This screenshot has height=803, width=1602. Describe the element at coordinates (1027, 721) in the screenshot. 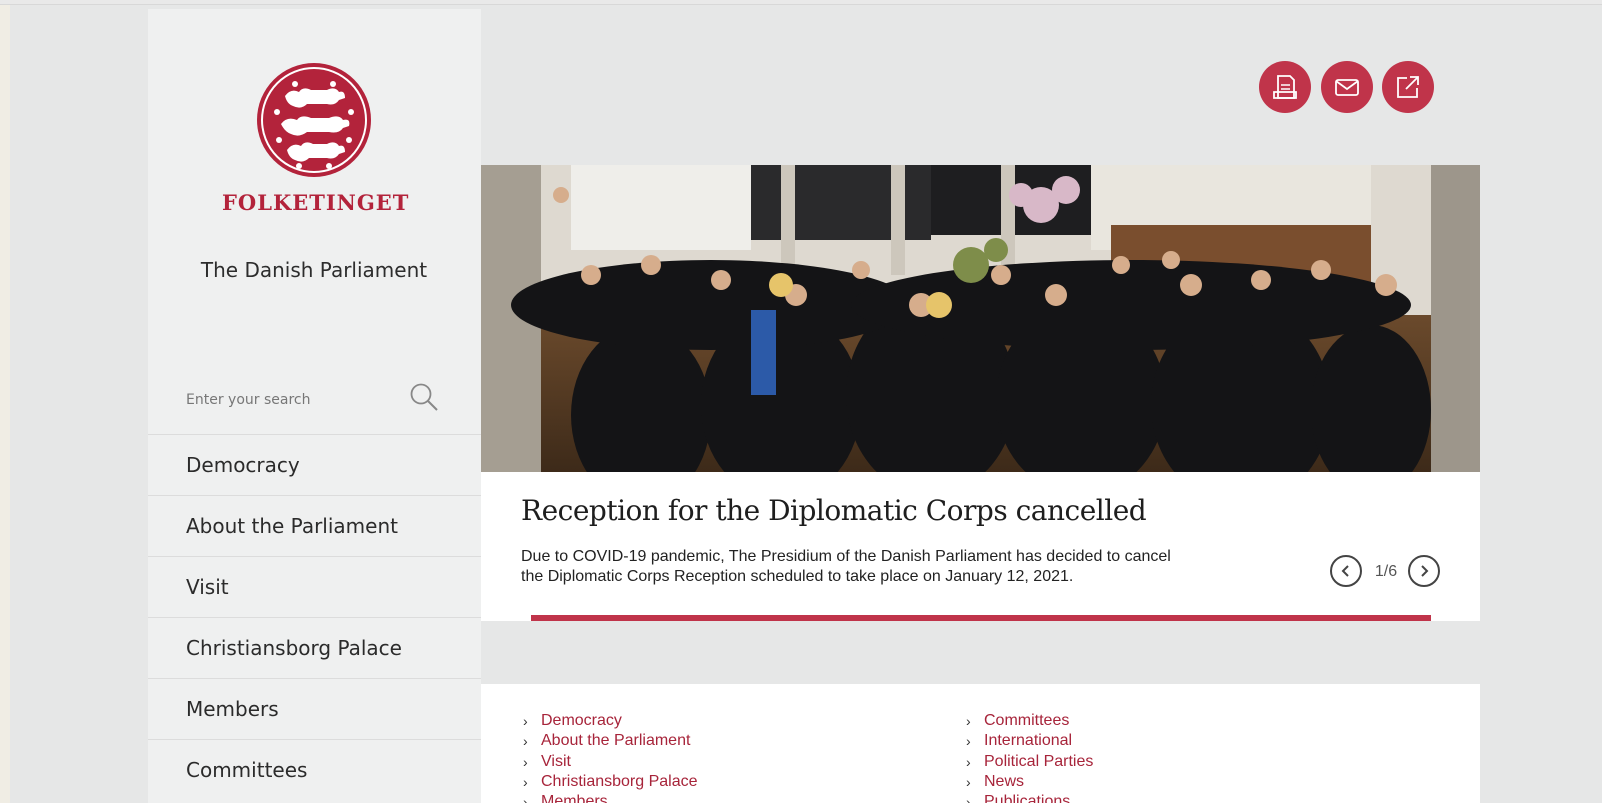

I see `quick-link-label: Committees` at that location.